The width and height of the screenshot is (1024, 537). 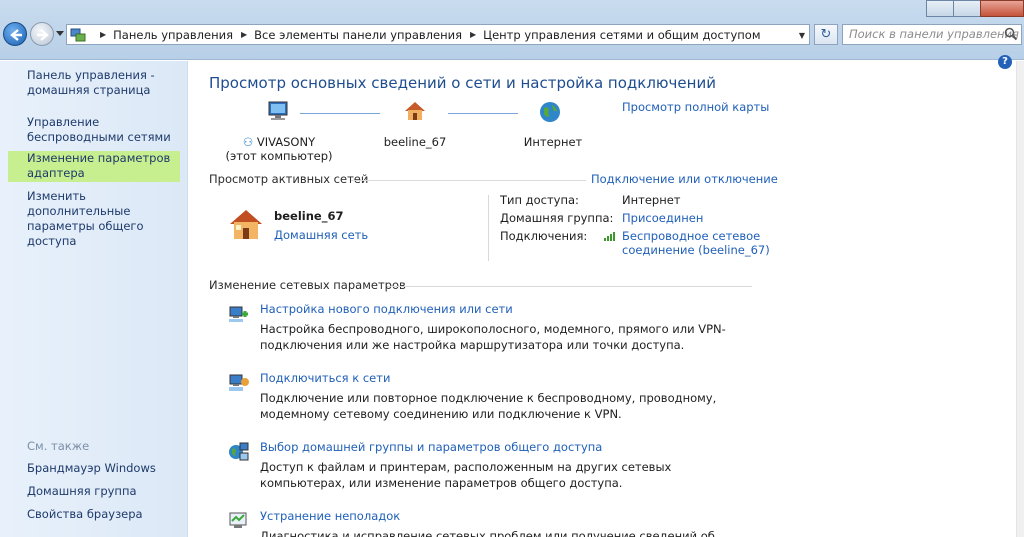 I want to click on search-input: Поиск в панели управления, so click(x=932, y=34).